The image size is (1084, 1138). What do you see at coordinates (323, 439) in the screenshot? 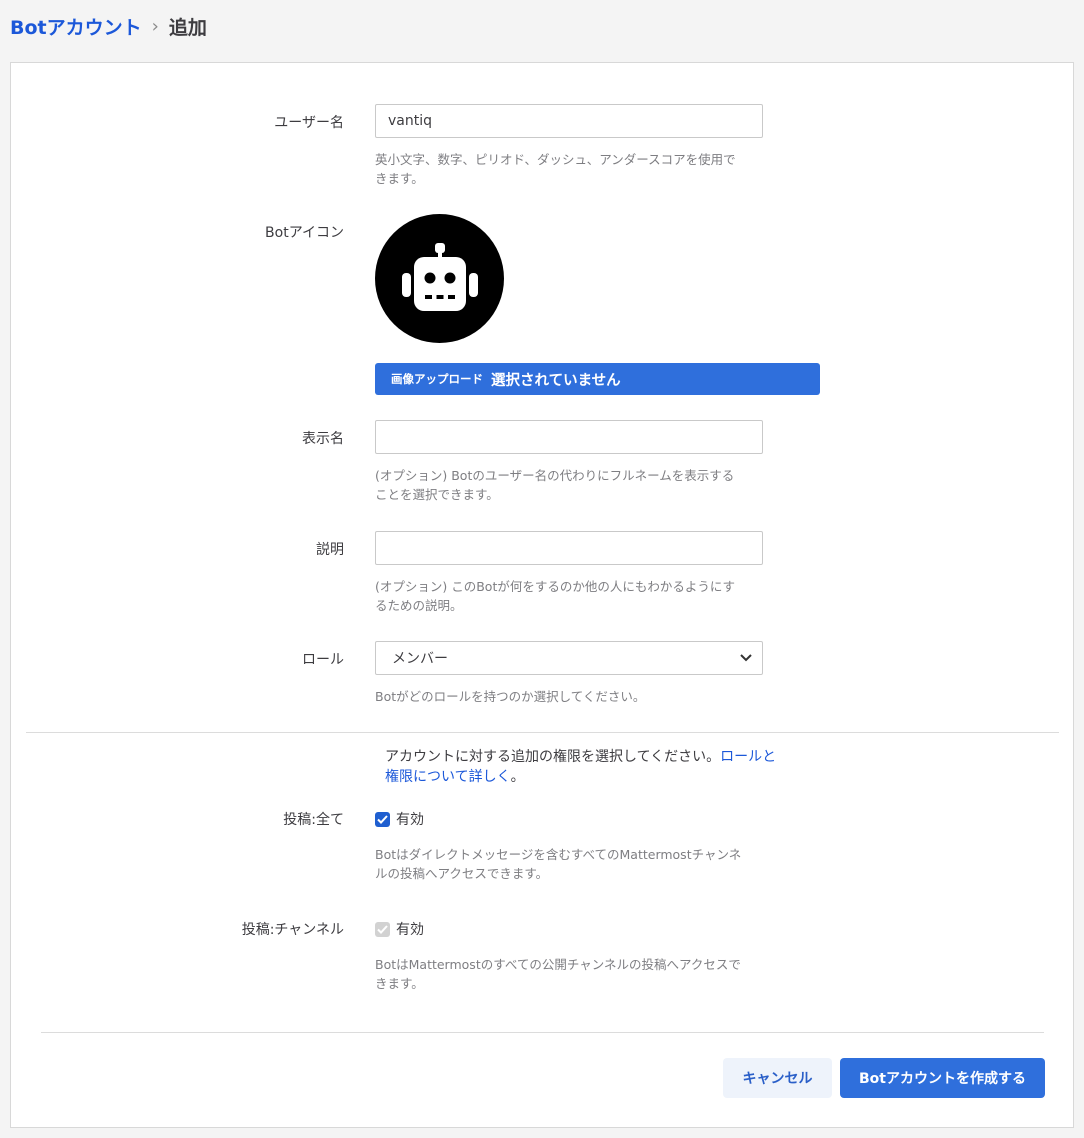
I see `display-name-label: 表示名` at bounding box center [323, 439].